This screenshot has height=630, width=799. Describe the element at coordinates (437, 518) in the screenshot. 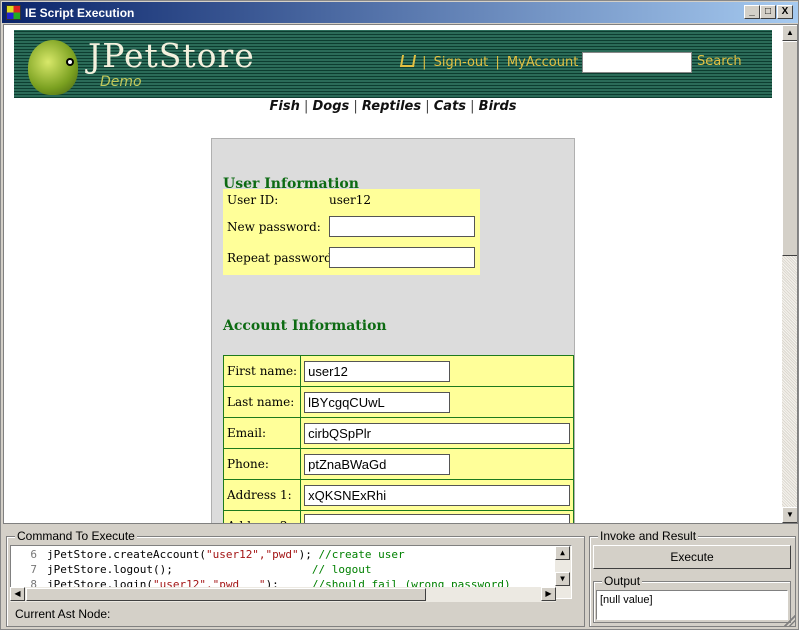

I see `address2-field` at that location.